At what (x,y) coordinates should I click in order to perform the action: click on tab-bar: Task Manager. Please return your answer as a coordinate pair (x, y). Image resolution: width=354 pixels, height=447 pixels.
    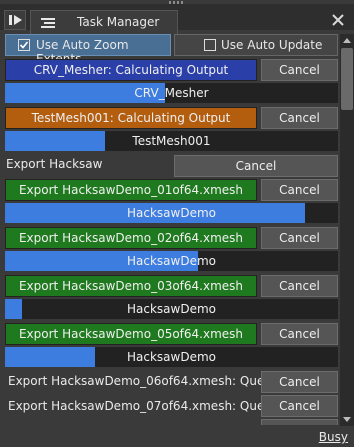
    Looking at the image, I should click on (177, 19).